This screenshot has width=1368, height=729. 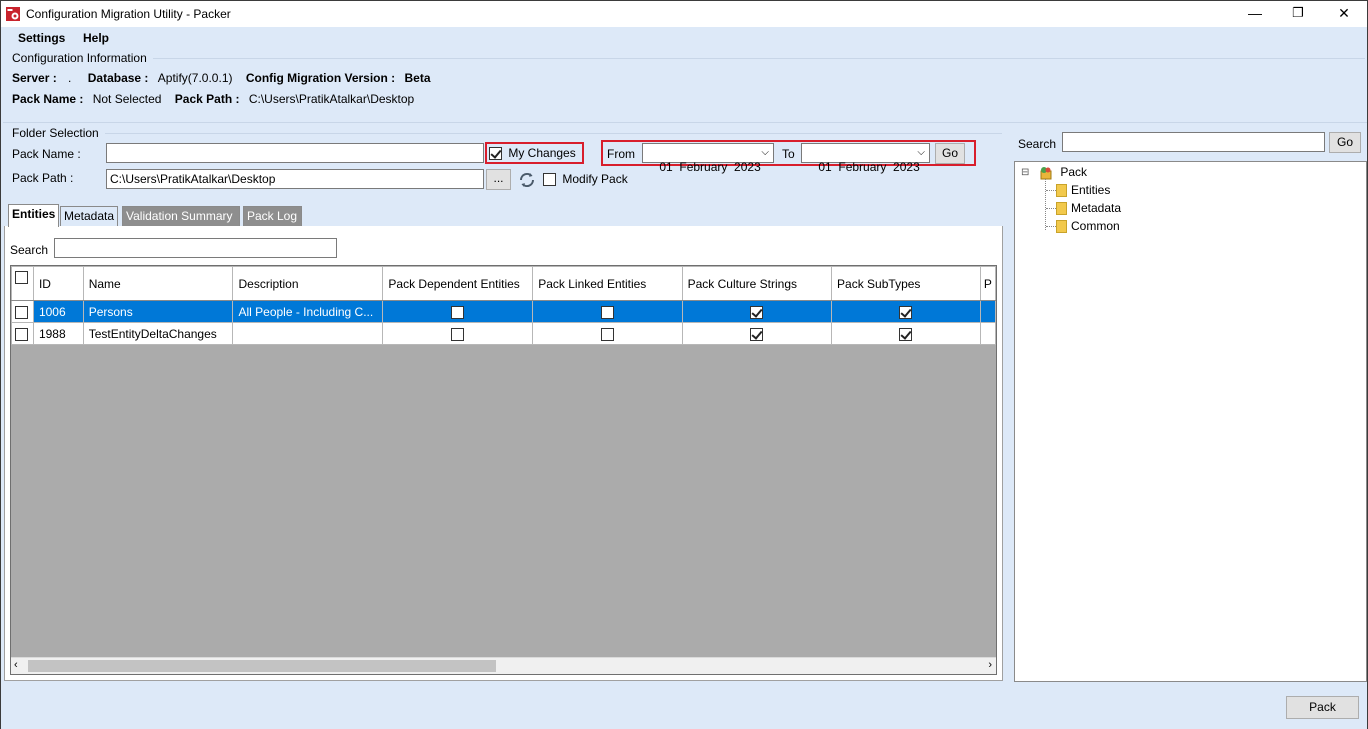 I want to click on modify-pack-check-icon, so click(x=549, y=180).